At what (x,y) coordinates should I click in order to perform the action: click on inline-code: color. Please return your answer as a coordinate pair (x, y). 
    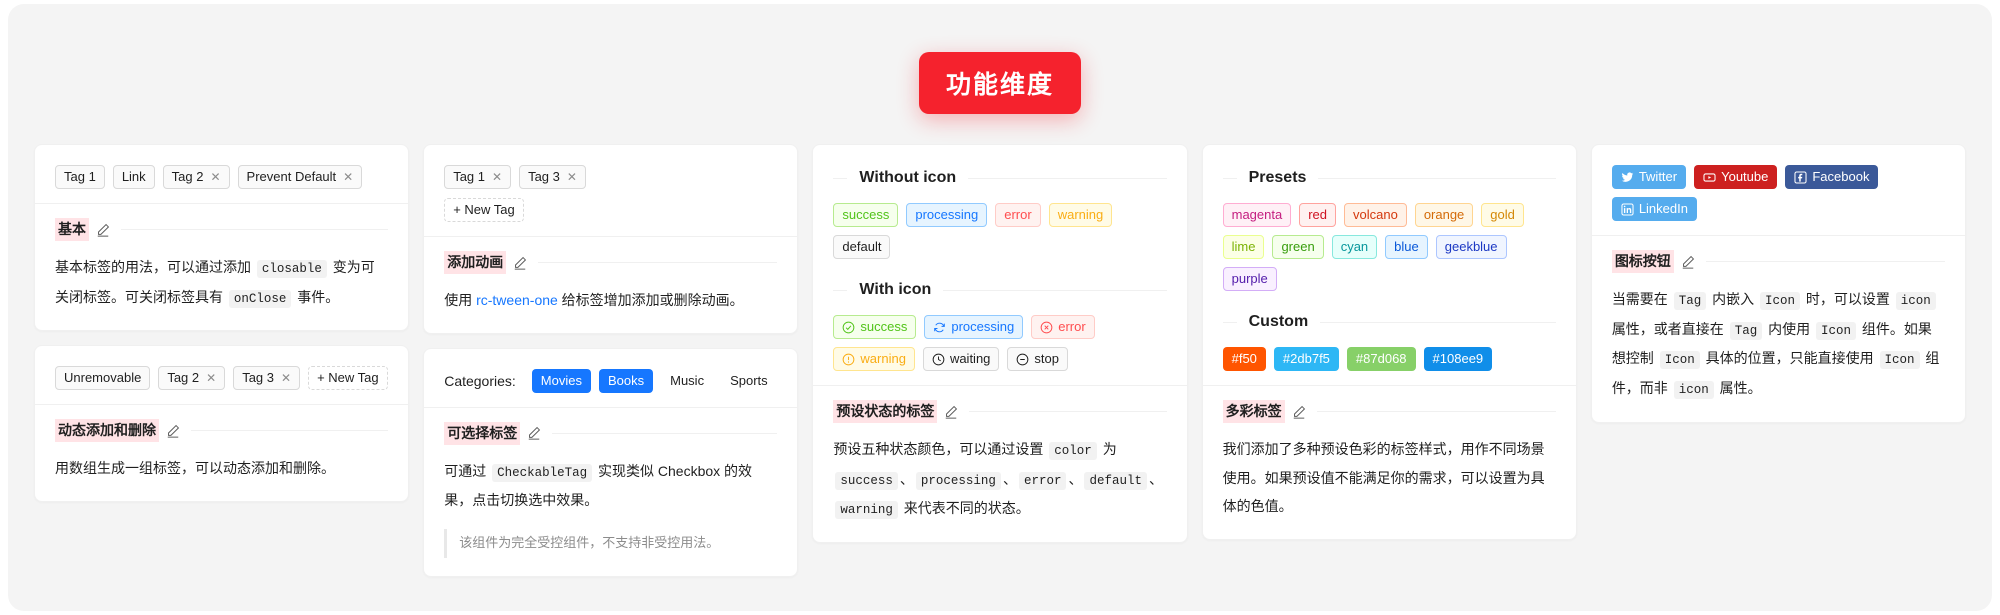
    Looking at the image, I should click on (1073, 451).